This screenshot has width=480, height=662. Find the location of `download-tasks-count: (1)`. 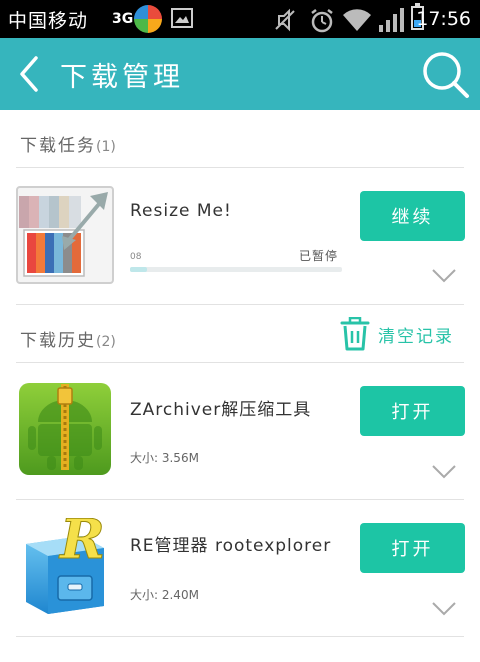

download-tasks-count: (1) is located at coordinates (106, 147).